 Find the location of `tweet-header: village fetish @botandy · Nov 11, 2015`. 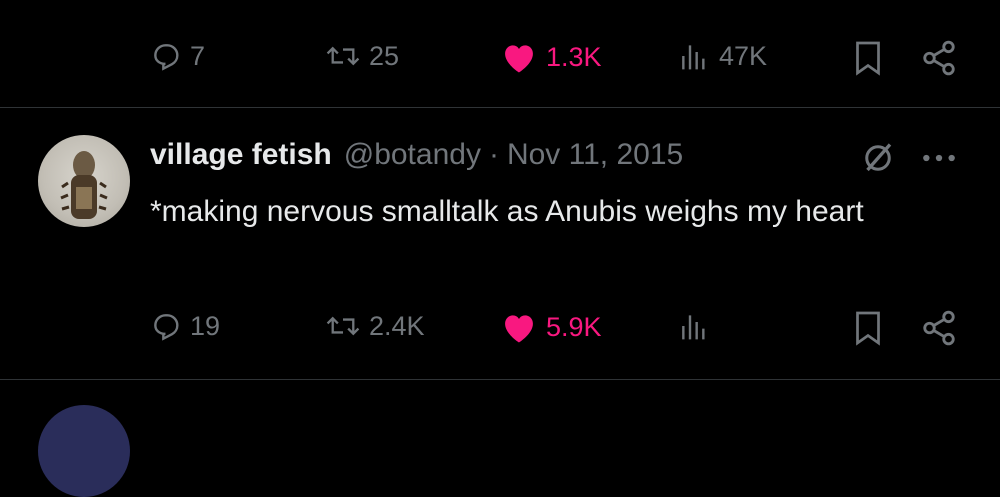

tweet-header: village fetish @botandy · Nov 11, 2015 is located at coordinates (416, 155).